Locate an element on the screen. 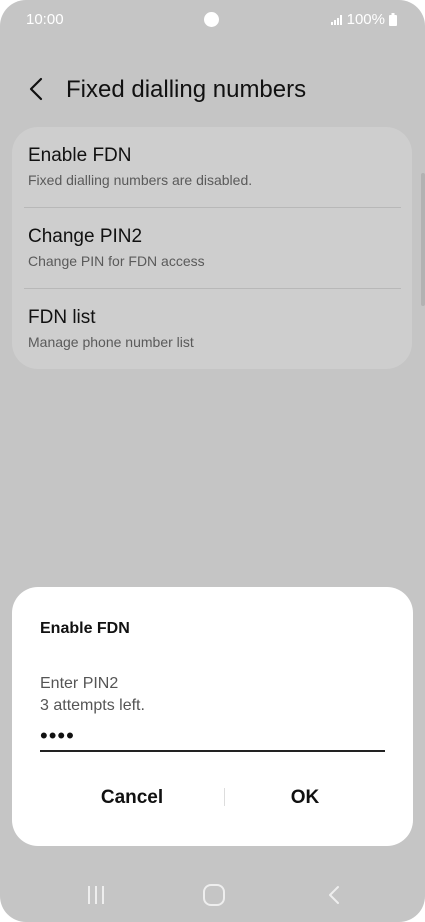 Image resolution: width=425 pixels, height=922 pixels. navigation-bar is located at coordinates (212, 896).